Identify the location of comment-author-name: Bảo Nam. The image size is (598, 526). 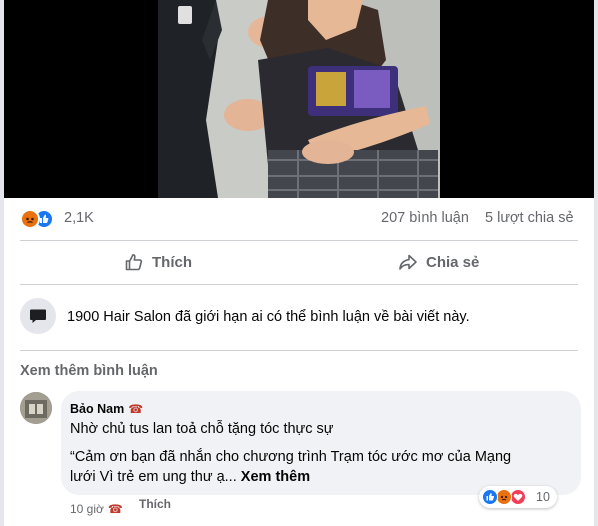
(97, 409).